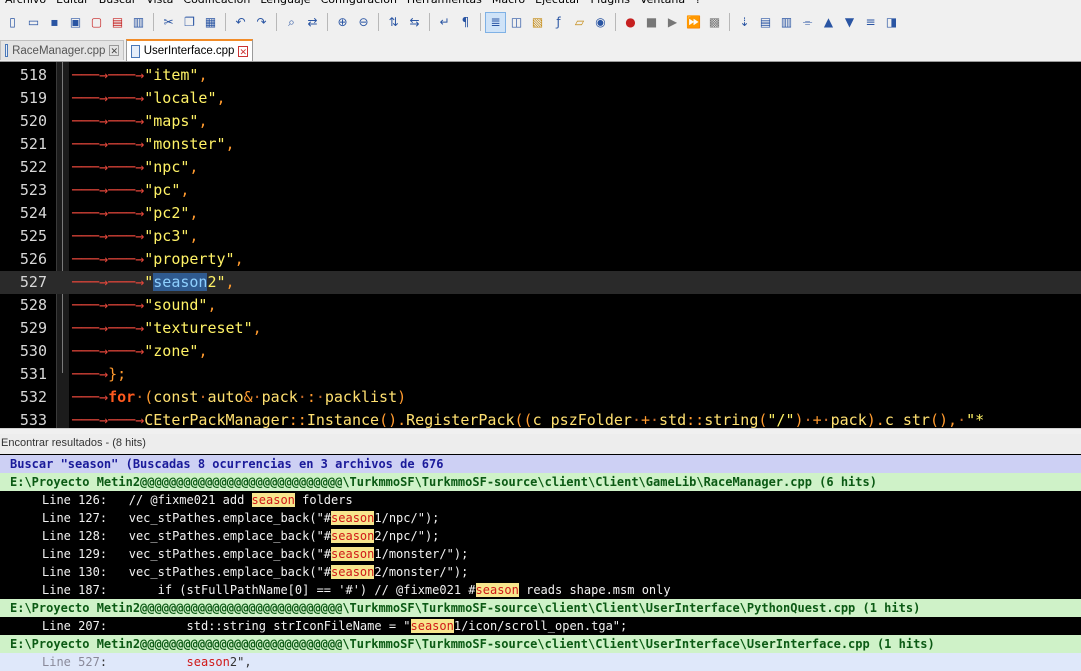 Image resolution: width=1081 pixels, height=671 pixels. Describe the element at coordinates (714, 22) in the screenshot. I see `save-macro-icon: ▩` at that location.